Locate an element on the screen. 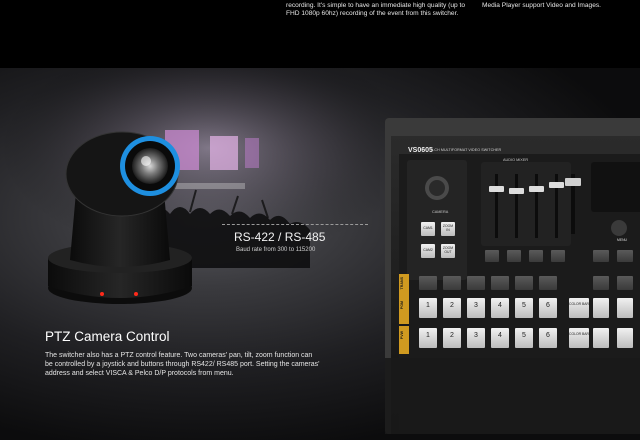 The width and height of the screenshot is (640, 440). pgm-key-3: 3 is located at coordinates (476, 305).